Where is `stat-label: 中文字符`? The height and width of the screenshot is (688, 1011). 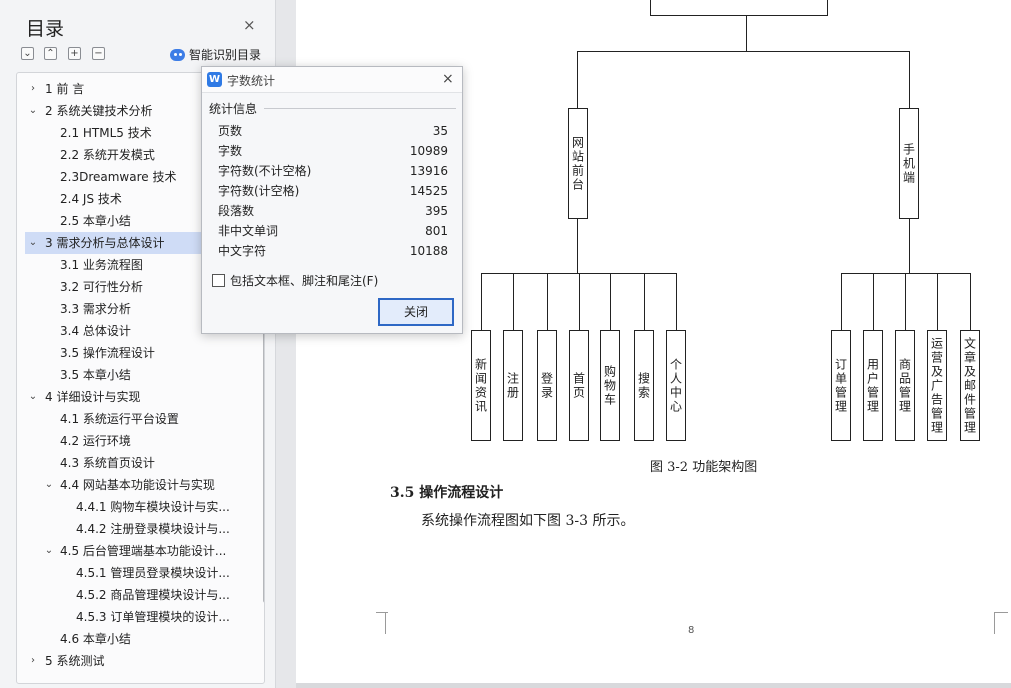
stat-label: 中文字符 is located at coordinates (242, 251).